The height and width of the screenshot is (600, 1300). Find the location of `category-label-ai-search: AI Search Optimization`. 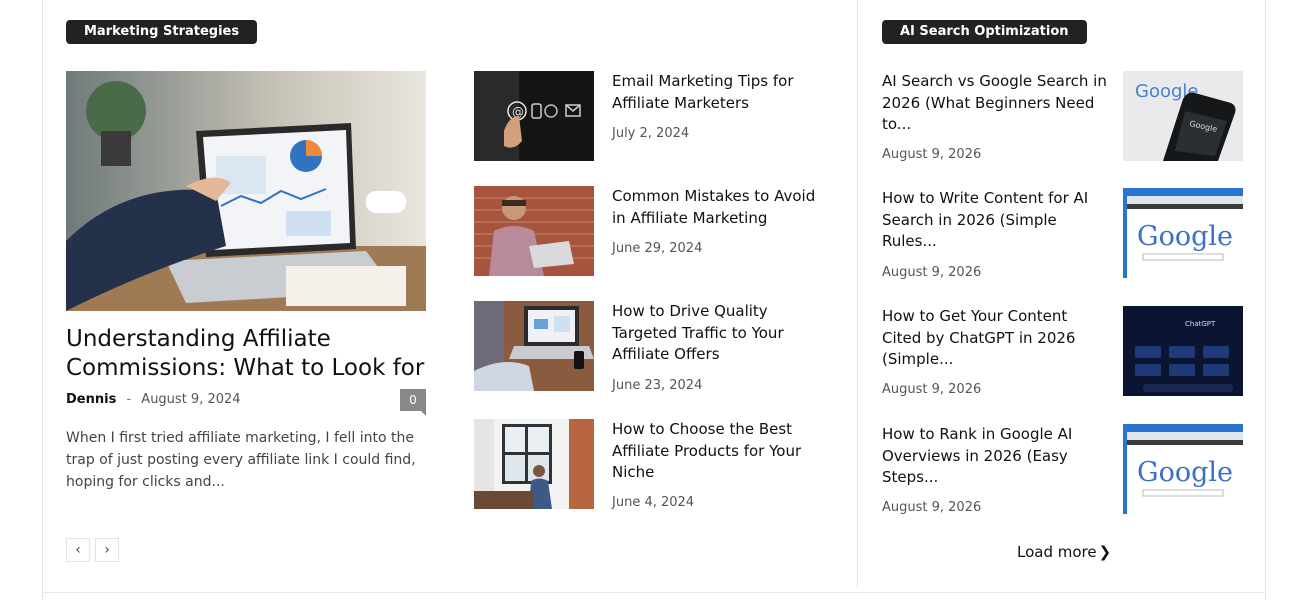

category-label-ai-search: AI Search Optimization is located at coordinates (984, 32).